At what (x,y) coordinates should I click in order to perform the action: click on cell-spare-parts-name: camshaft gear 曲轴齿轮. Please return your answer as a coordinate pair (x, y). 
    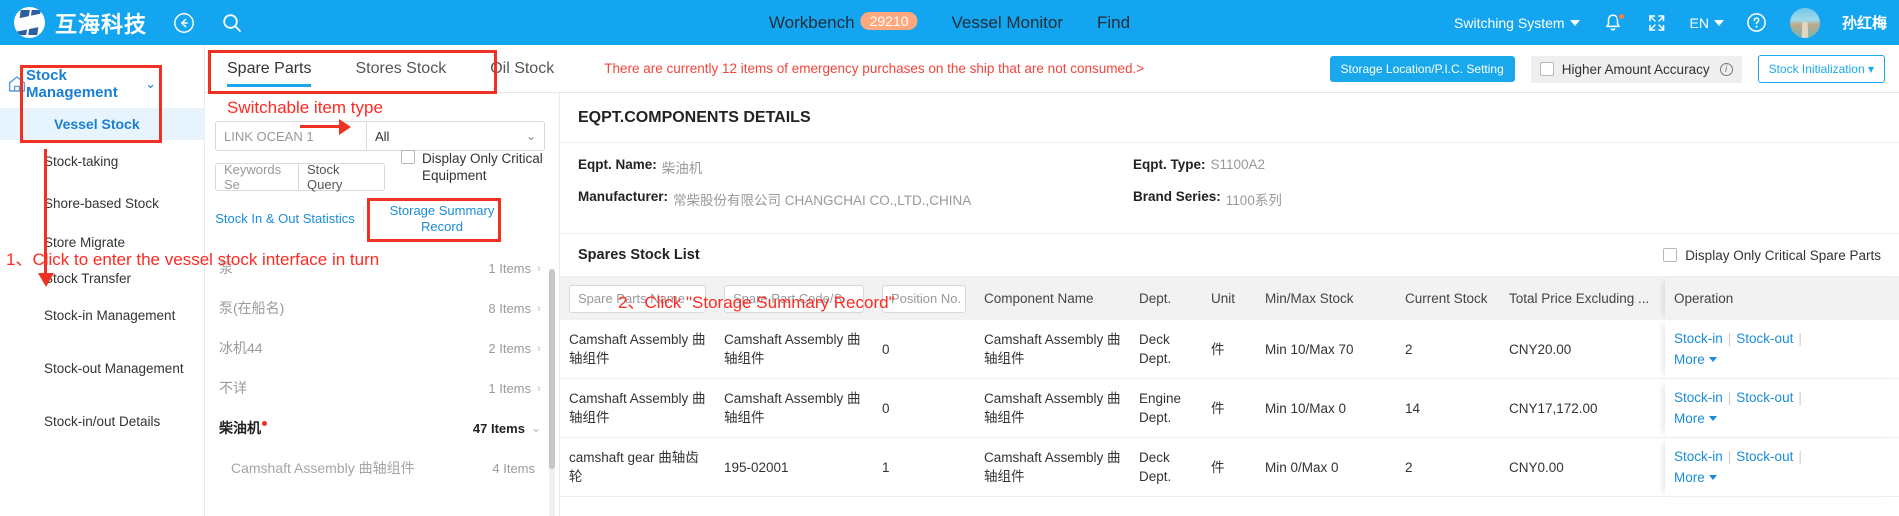
    Looking at the image, I should click on (637, 467).